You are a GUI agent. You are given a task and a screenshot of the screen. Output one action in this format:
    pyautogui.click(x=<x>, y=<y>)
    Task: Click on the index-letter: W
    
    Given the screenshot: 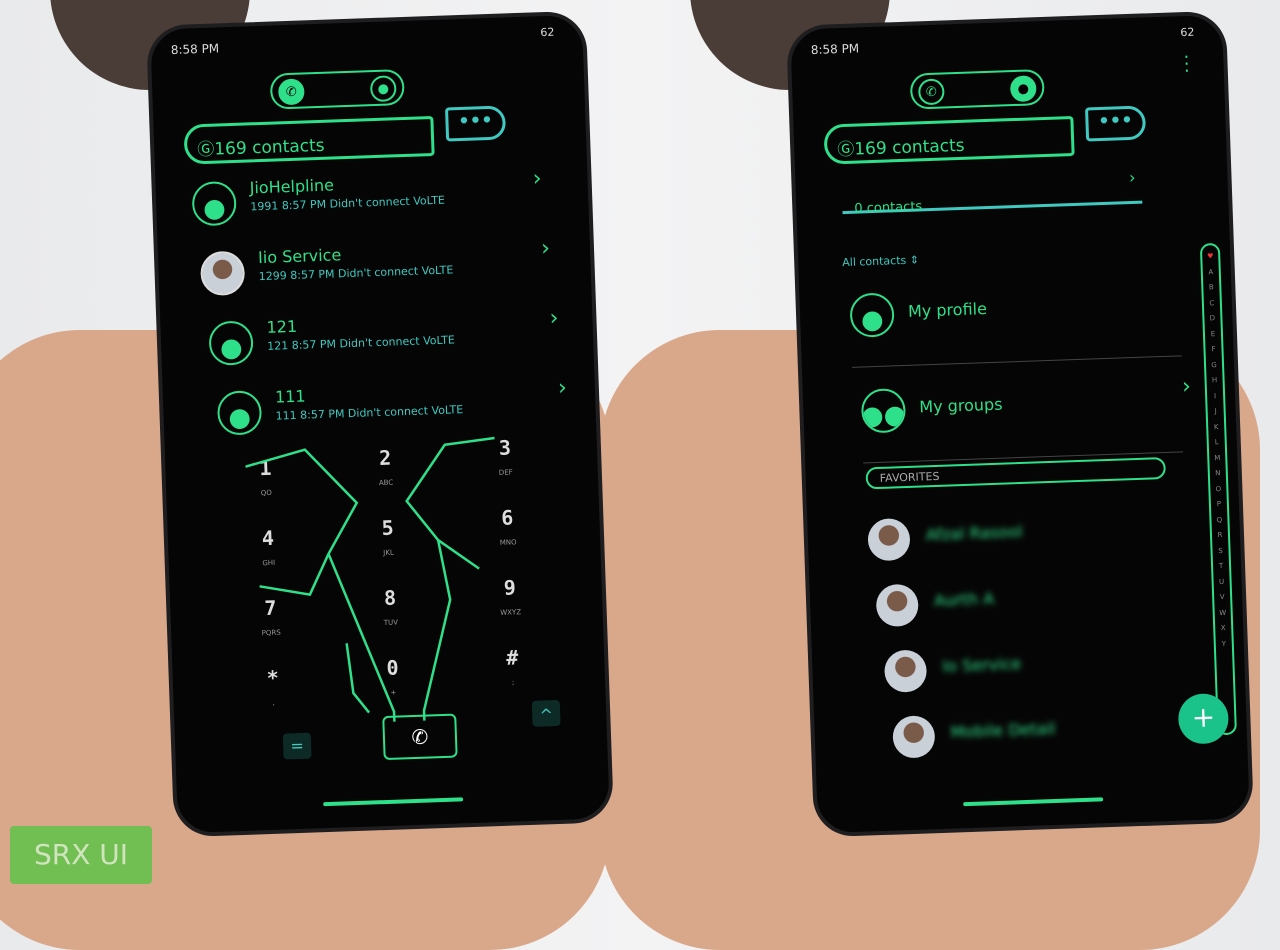 What is the action you would take?
    pyautogui.click(x=1222, y=613)
    